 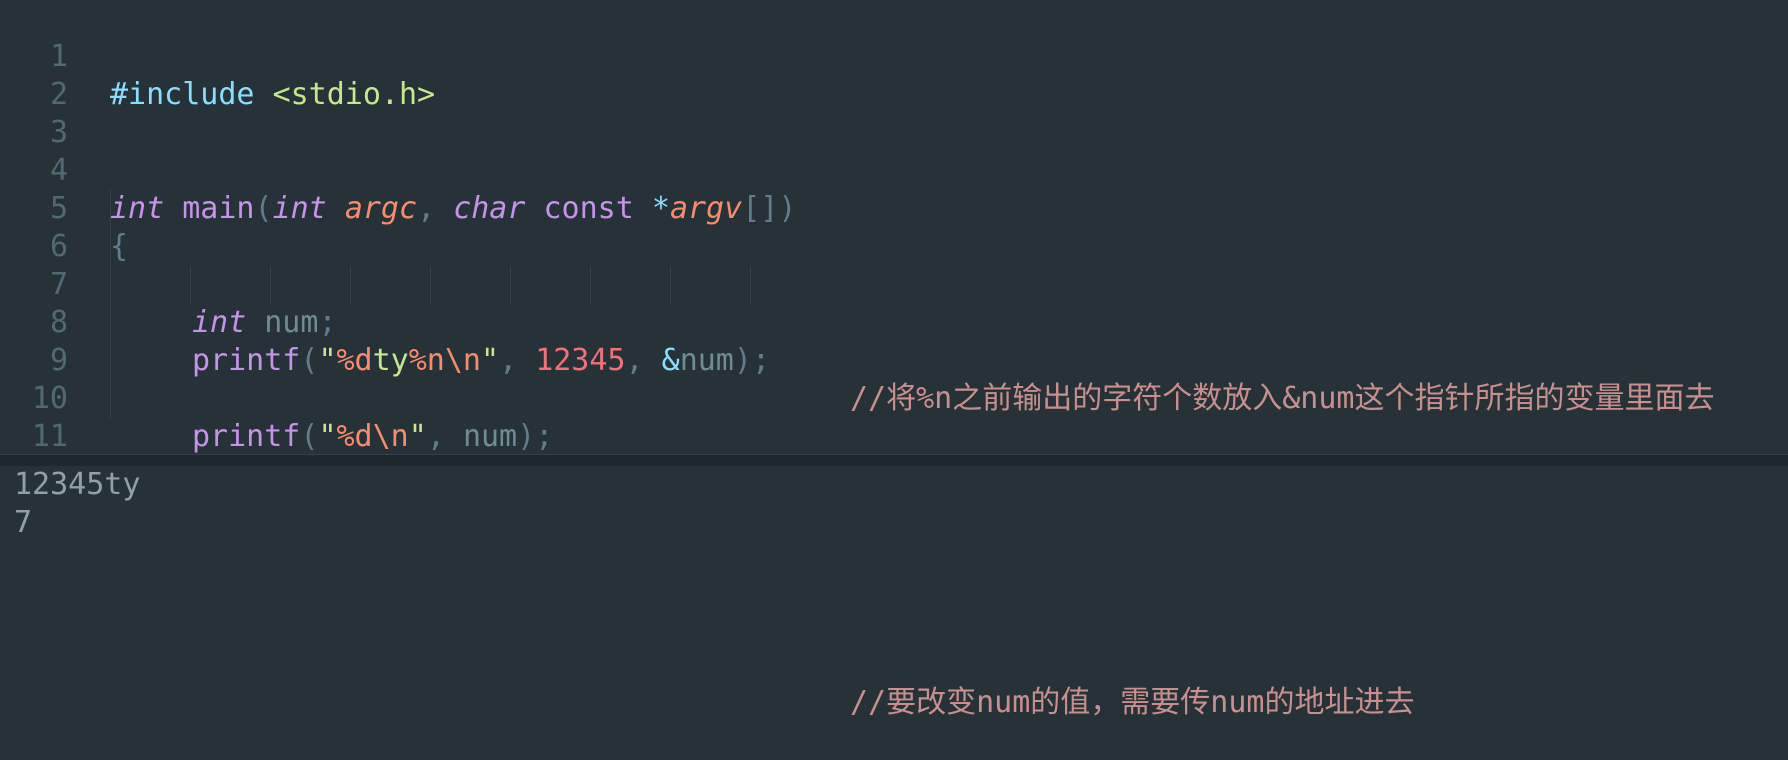 I want to click on code-line: 2, so click(x=894, y=75).